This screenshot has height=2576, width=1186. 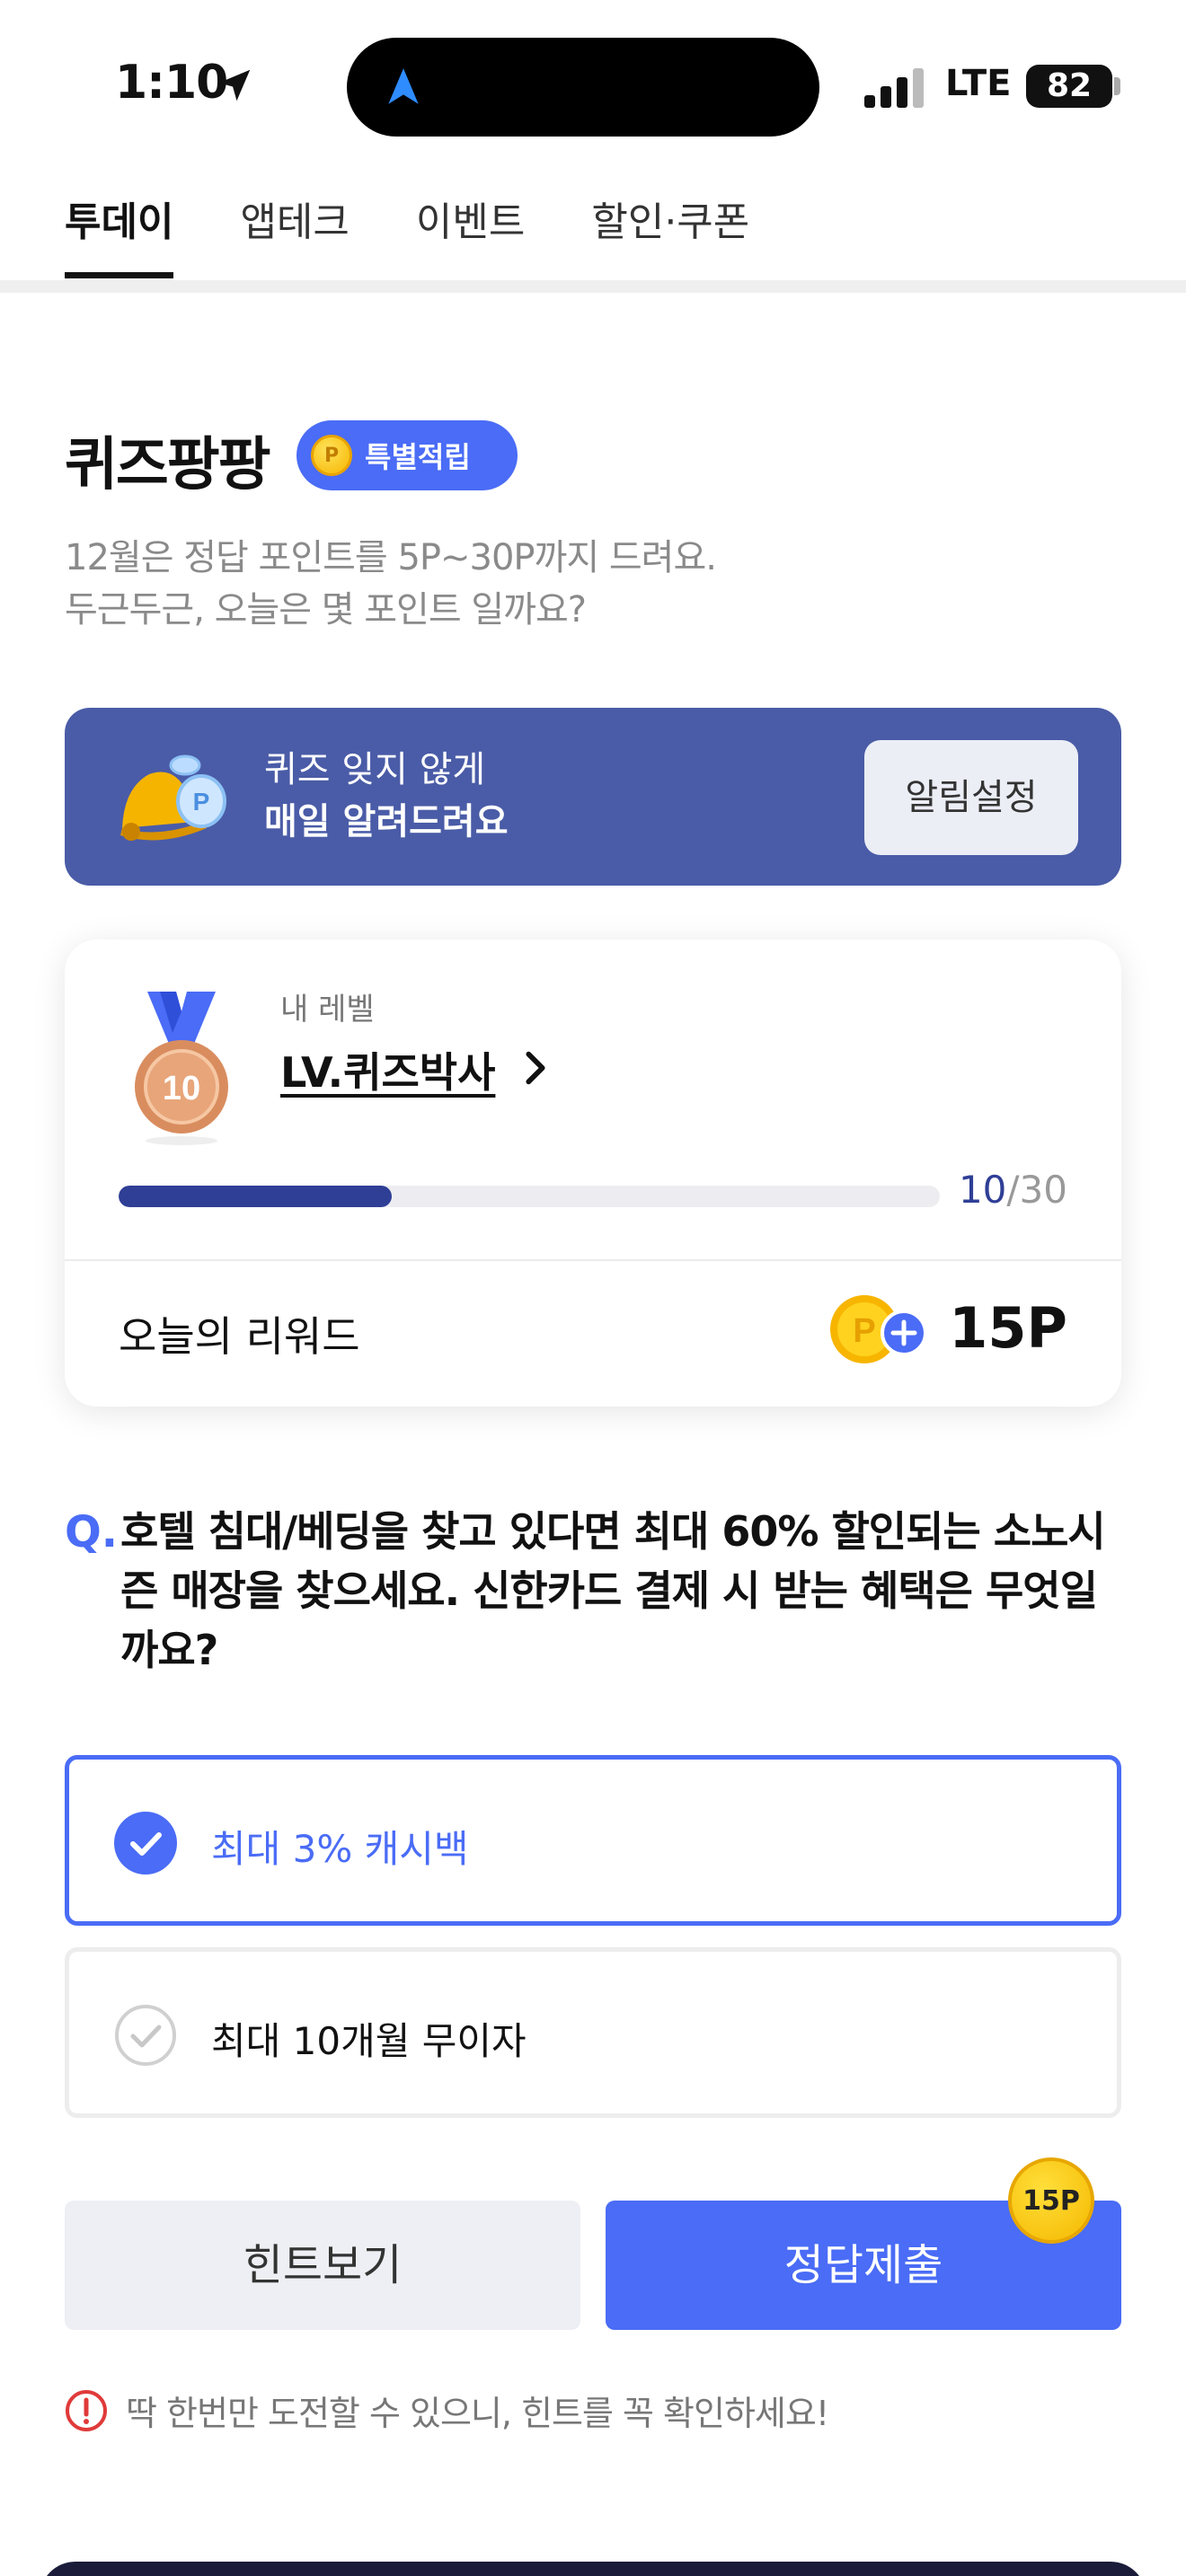 What do you see at coordinates (239, 1336) in the screenshot?
I see `todays-reward-label: 오늘의 리워드` at bounding box center [239, 1336].